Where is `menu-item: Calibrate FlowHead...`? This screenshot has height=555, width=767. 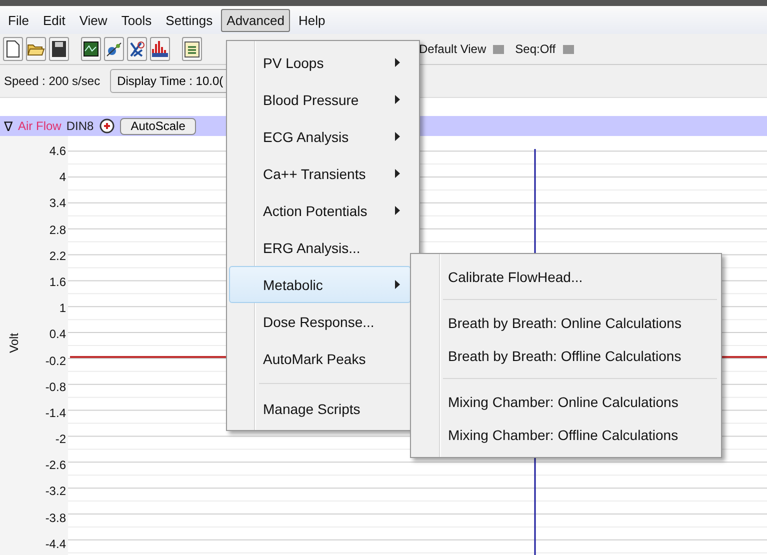 menu-item: Calibrate FlowHead... is located at coordinates (566, 276).